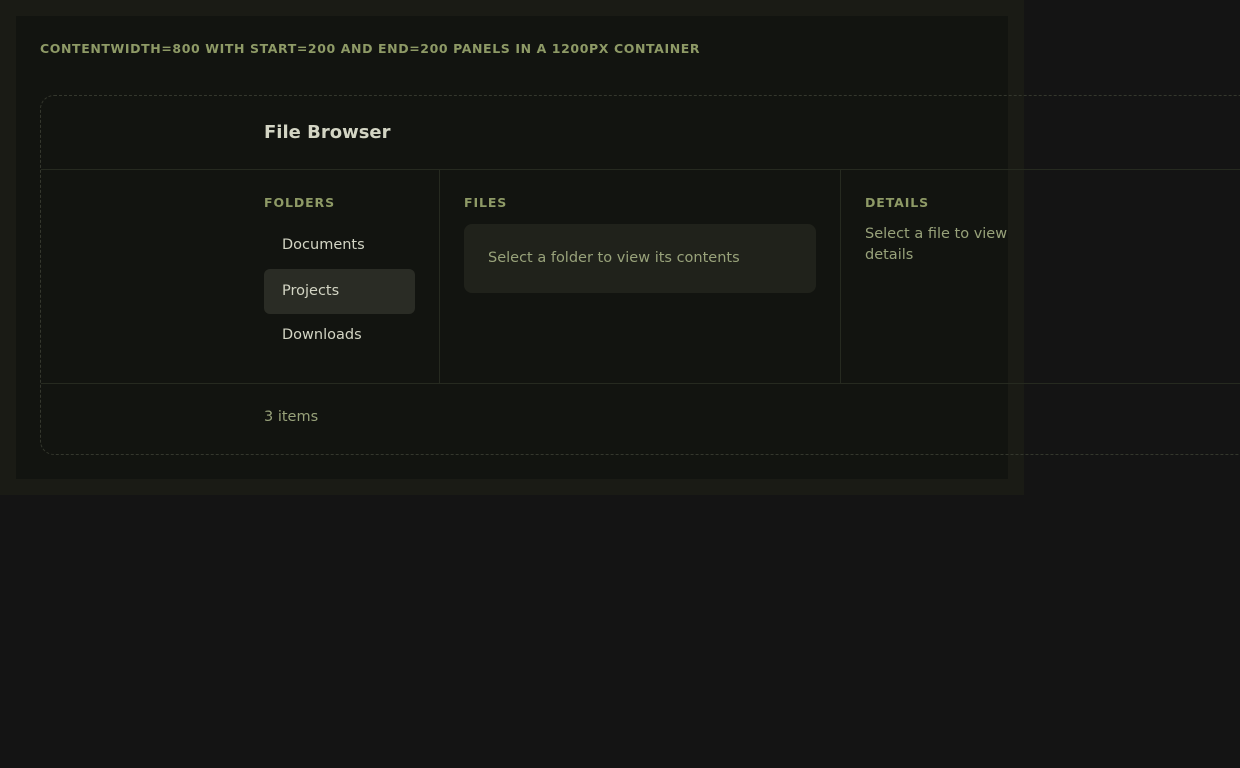  What do you see at coordinates (840, 276) in the screenshot?
I see `panel-divider-end` at bounding box center [840, 276].